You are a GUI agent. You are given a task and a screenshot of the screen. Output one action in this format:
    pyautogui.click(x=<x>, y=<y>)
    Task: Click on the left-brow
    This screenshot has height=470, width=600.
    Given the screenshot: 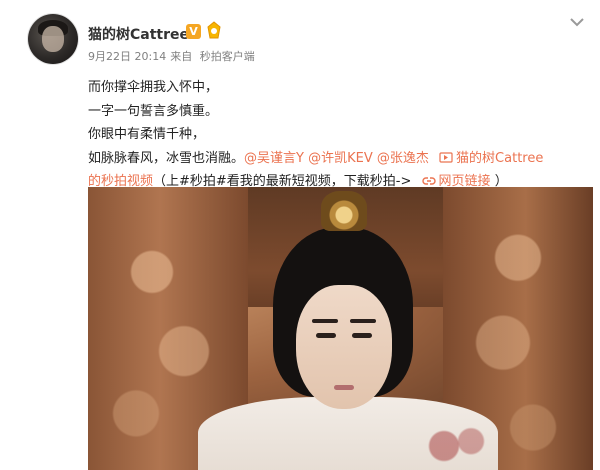 What is the action you would take?
    pyautogui.click(x=325, y=321)
    